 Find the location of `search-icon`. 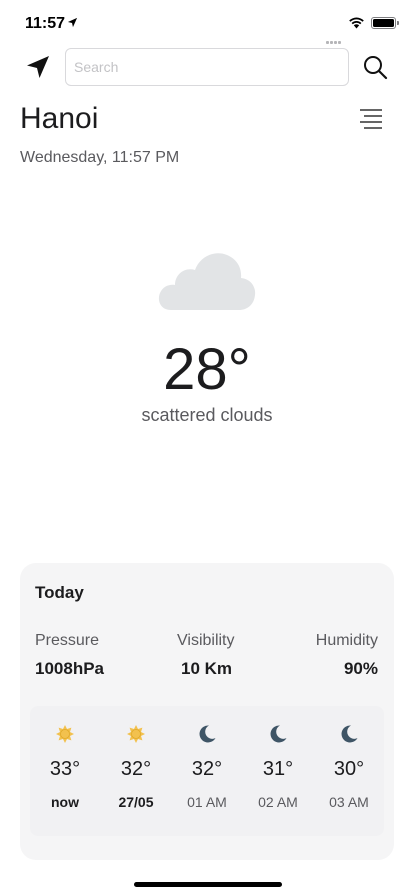

search-icon is located at coordinates (375, 67).